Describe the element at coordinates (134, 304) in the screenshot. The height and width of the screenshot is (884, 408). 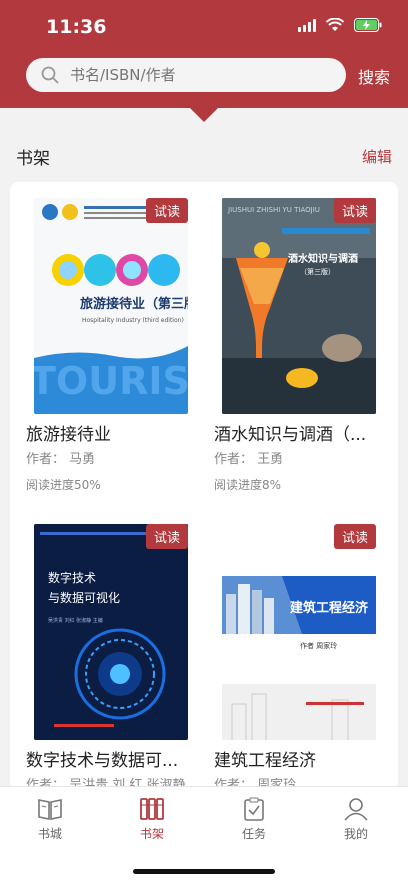
I see `cover-title-text: 旅游接待业（第三版）` at that location.